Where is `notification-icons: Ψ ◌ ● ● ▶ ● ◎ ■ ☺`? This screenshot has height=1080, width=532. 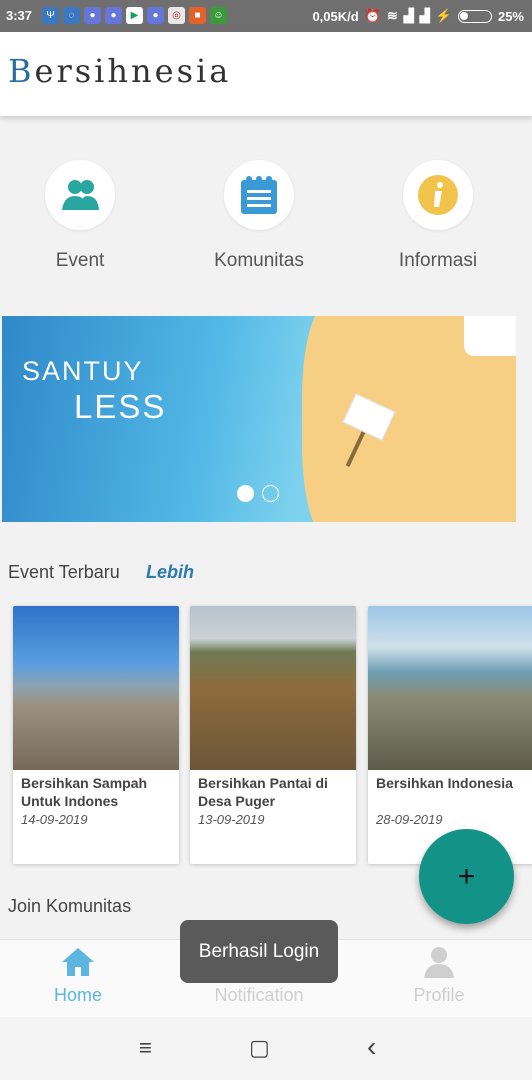 notification-icons: Ψ ◌ ● ● ▶ ● ◎ ■ ☺ is located at coordinates (134, 15).